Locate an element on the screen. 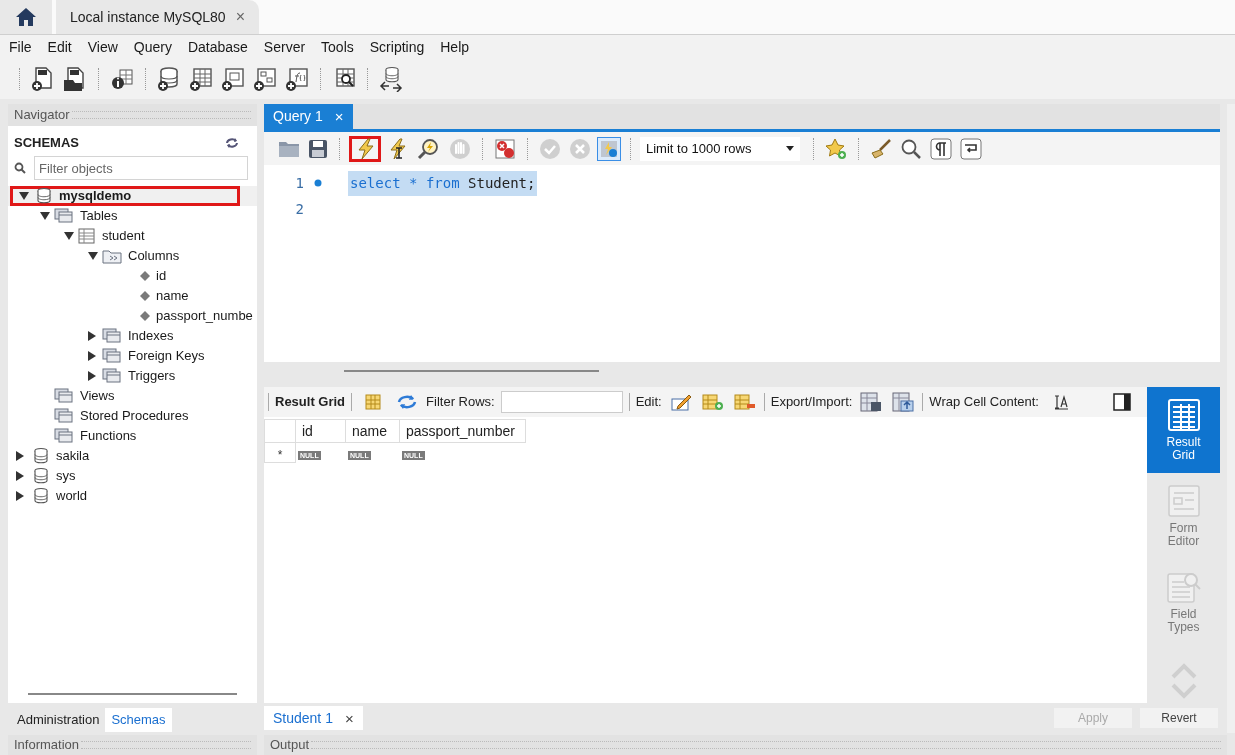 The image size is (1235, 755). tree-label: Triggers is located at coordinates (152, 376).